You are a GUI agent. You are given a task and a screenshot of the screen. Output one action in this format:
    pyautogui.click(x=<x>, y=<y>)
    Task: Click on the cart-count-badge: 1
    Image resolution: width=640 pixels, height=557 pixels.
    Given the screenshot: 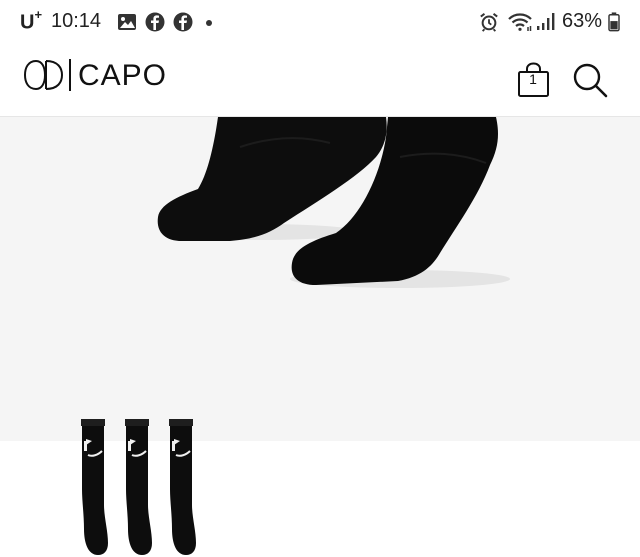 What is the action you would take?
    pyautogui.click(x=533, y=79)
    